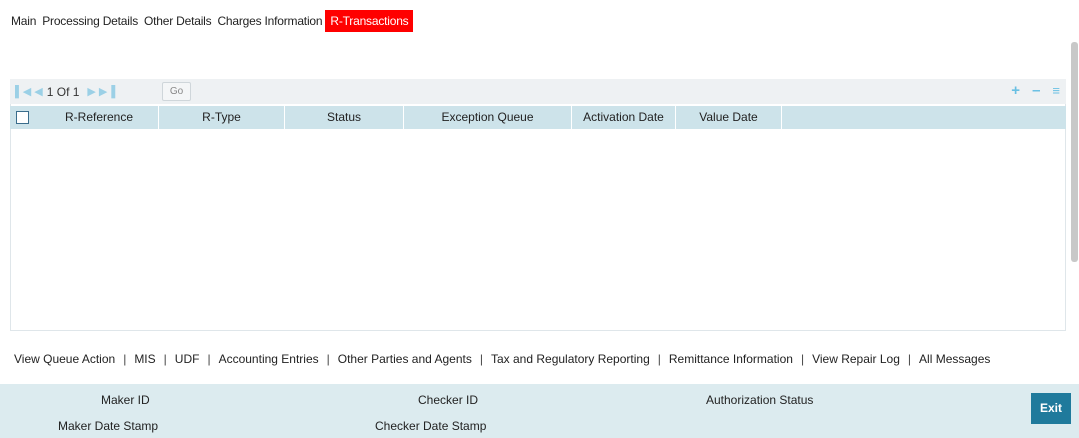 Image resolution: width=1079 pixels, height=438 pixels. Describe the element at coordinates (222, 117) in the screenshot. I see `column-header-r-type: R-Type` at that location.